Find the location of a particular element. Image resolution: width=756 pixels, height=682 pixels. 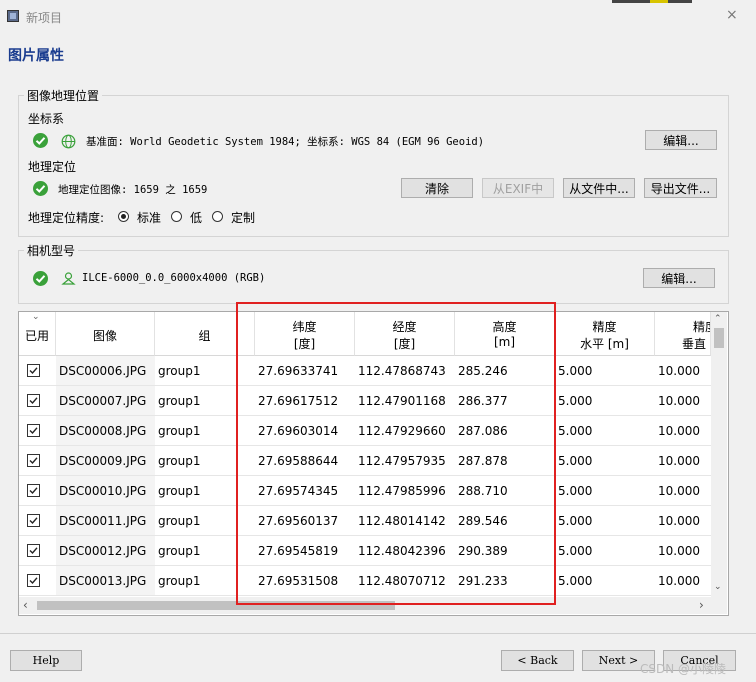

accuracy-standard-radio is located at coordinates (123, 216).